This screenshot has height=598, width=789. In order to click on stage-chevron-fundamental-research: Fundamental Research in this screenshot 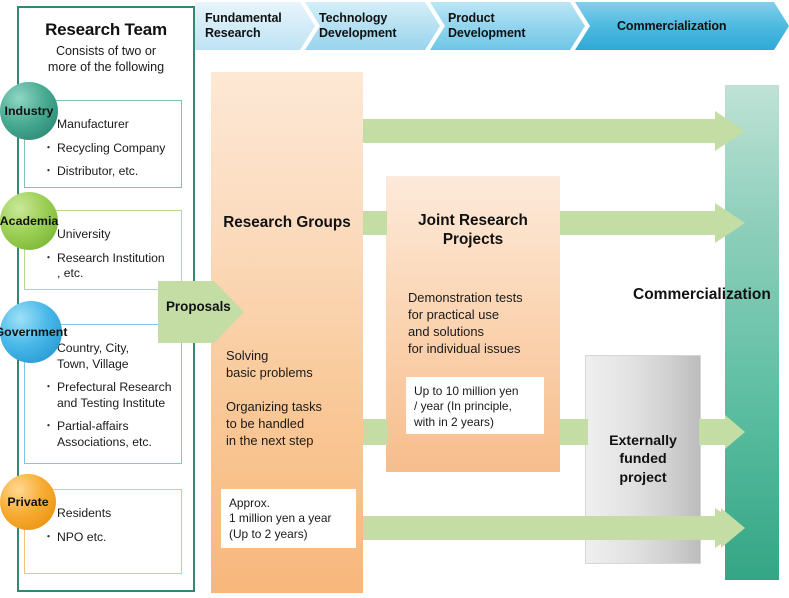, I will do `click(255, 26)`.